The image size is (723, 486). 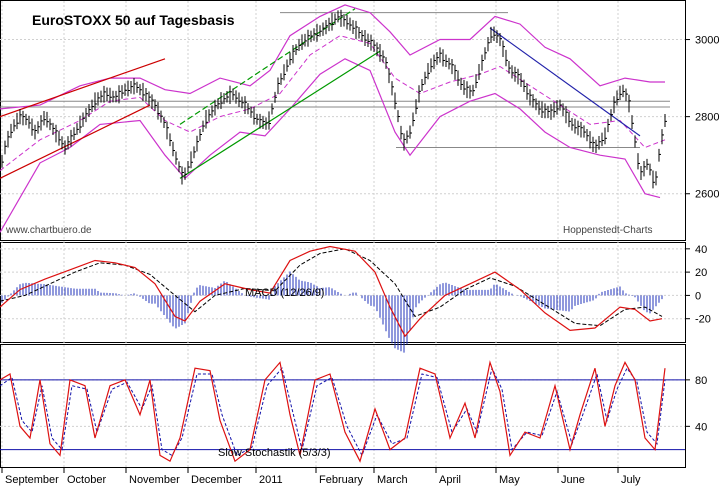 I want to click on macd-y-tick-label: 0, so click(x=698, y=296).